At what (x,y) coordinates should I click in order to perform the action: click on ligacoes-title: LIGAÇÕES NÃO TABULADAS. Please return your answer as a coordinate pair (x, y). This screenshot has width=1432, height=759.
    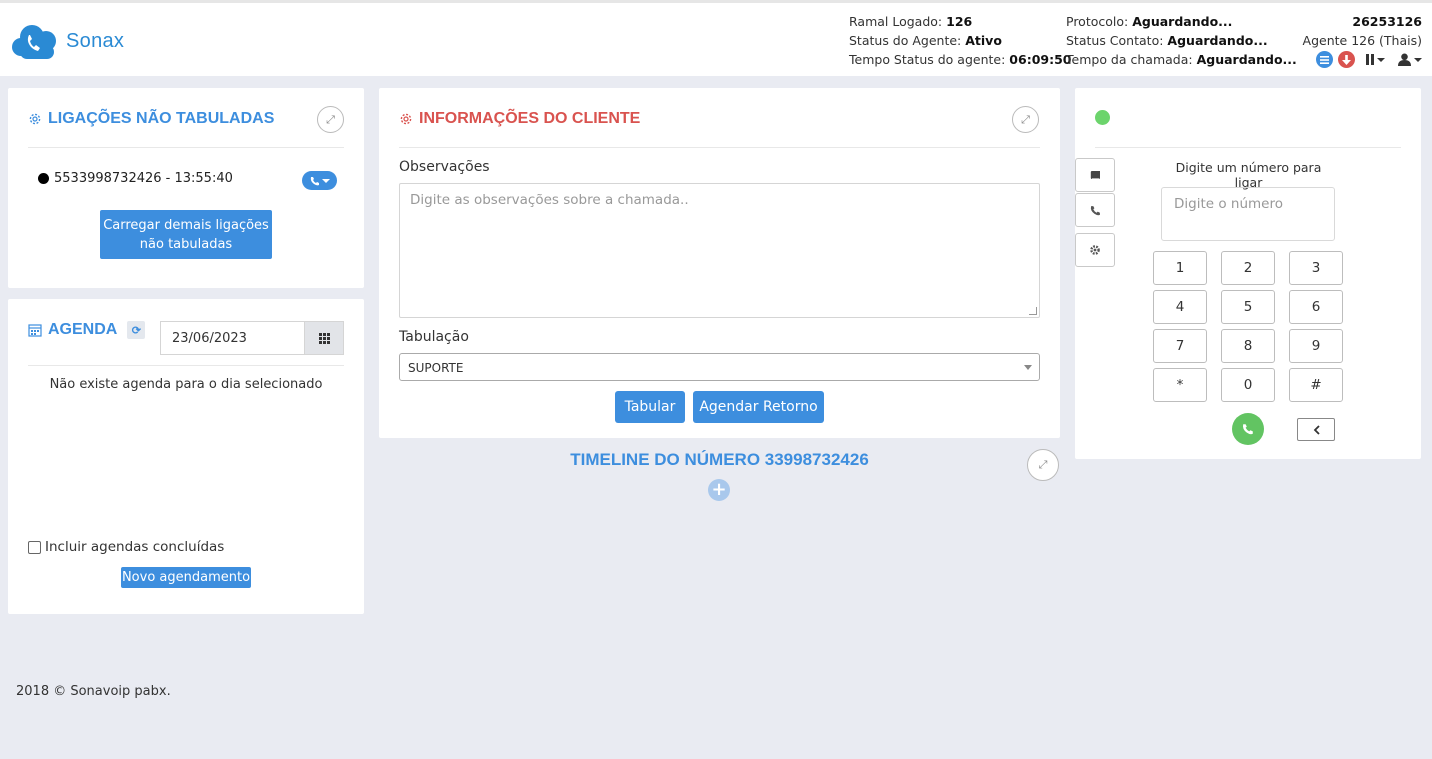
    Looking at the image, I should click on (151, 119).